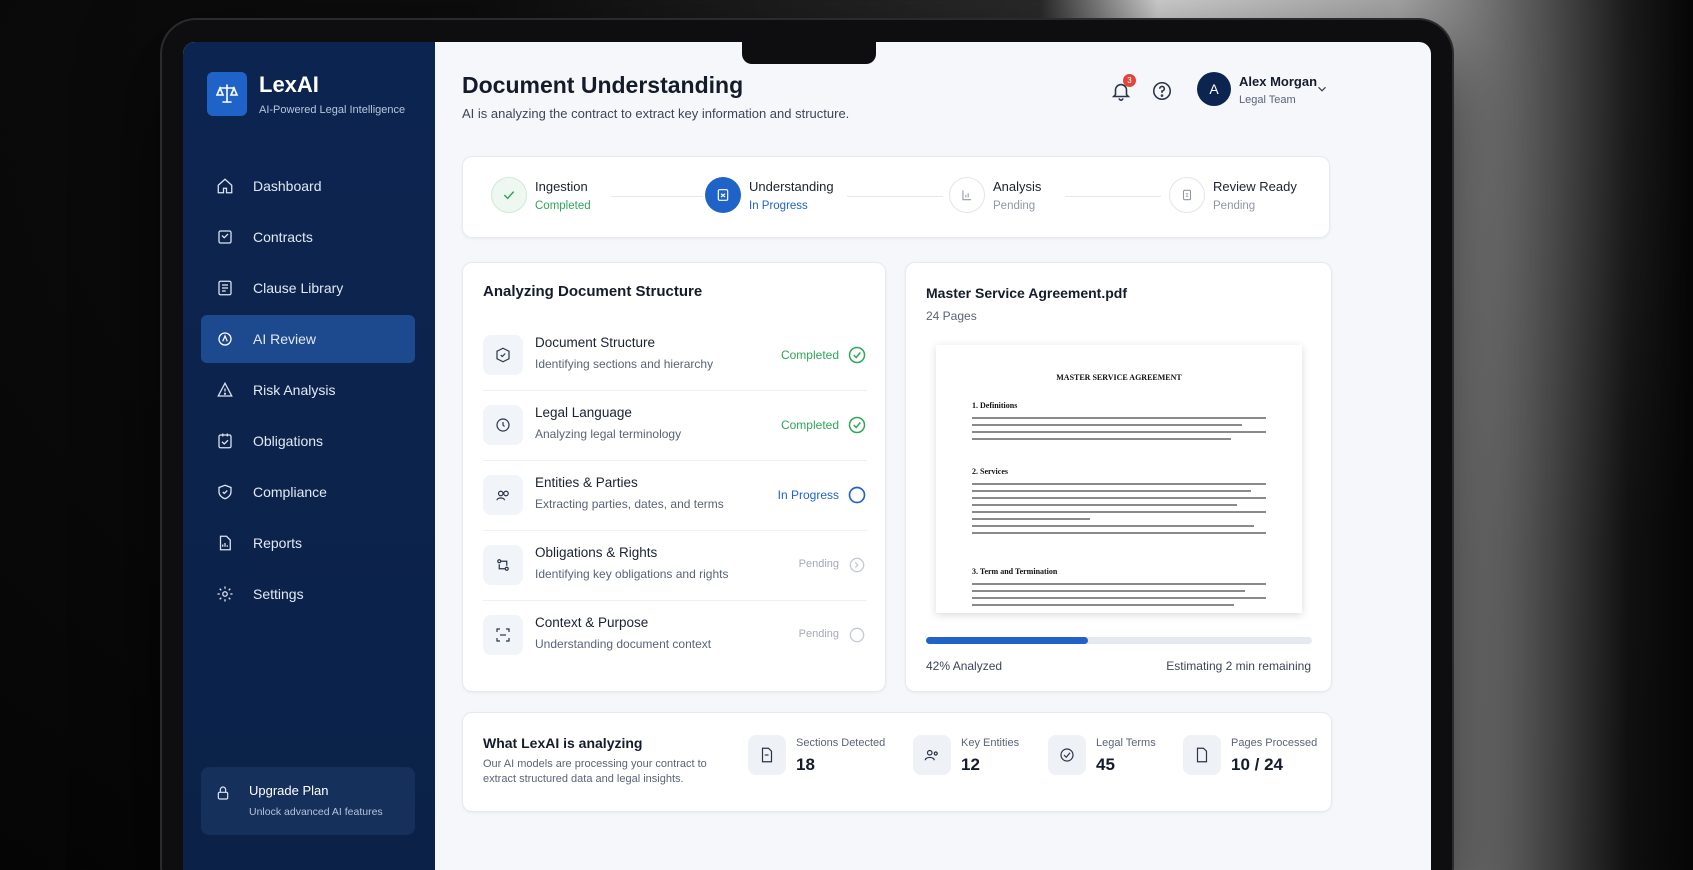 The width and height of the screenshot is (1693, 870). Describe the element at coordinates (308, 594) in the screenshot. I see `sidebar-item-settings: Settings` at that location.